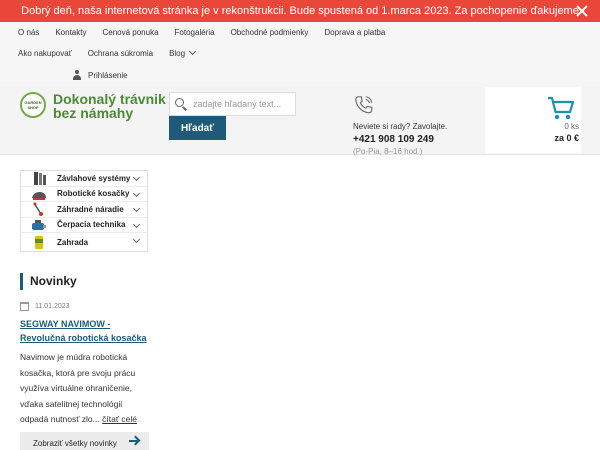  What do you see at coordinates (93, 113) in the screenshot?
I see `logo-line-2: bez námahy` at bounding box center [93, 113].